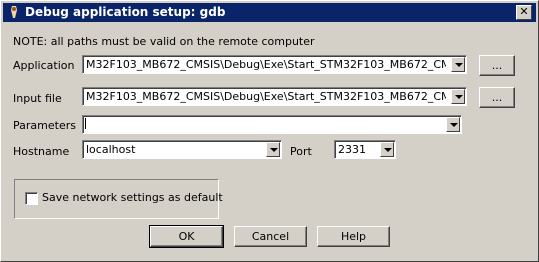 Image resolution: width=539 pixels, height=262 pixels. What do you see at coordinates (132, 197) in the screenshot?
I see `save-settings-label: Save network settings as default` at bounding box center [132, 197].